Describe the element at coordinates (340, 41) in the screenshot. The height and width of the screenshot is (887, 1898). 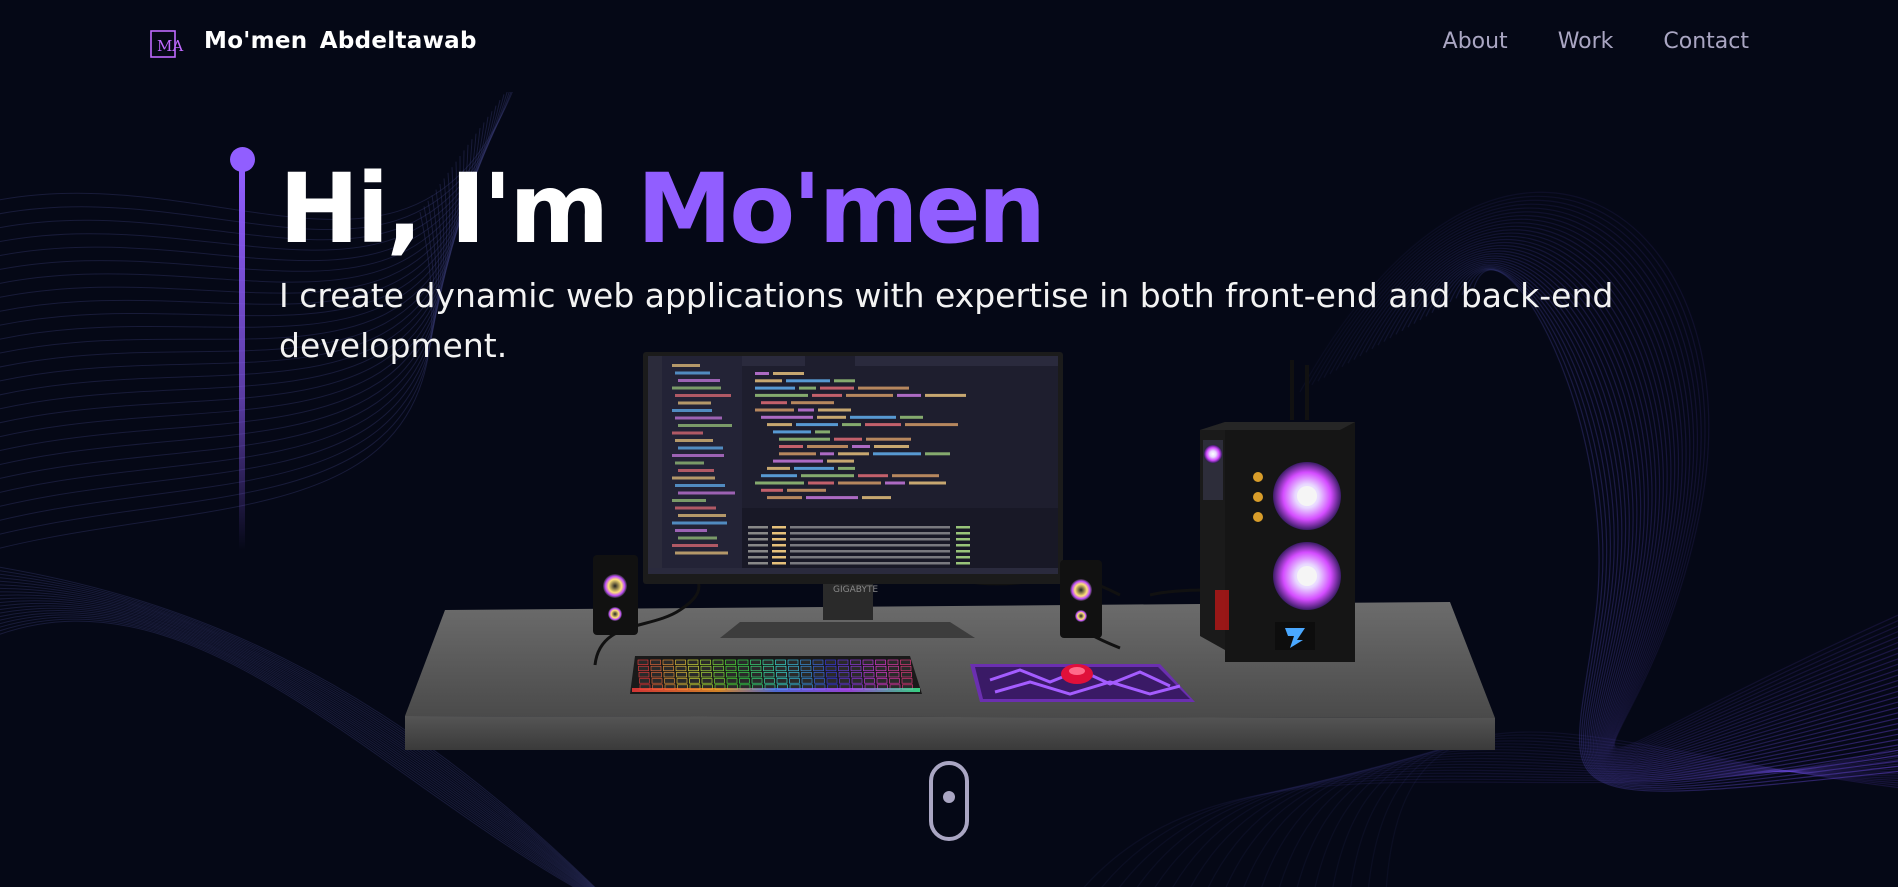
I see `brand-name: Mo'men Abdeltawab` at that location.